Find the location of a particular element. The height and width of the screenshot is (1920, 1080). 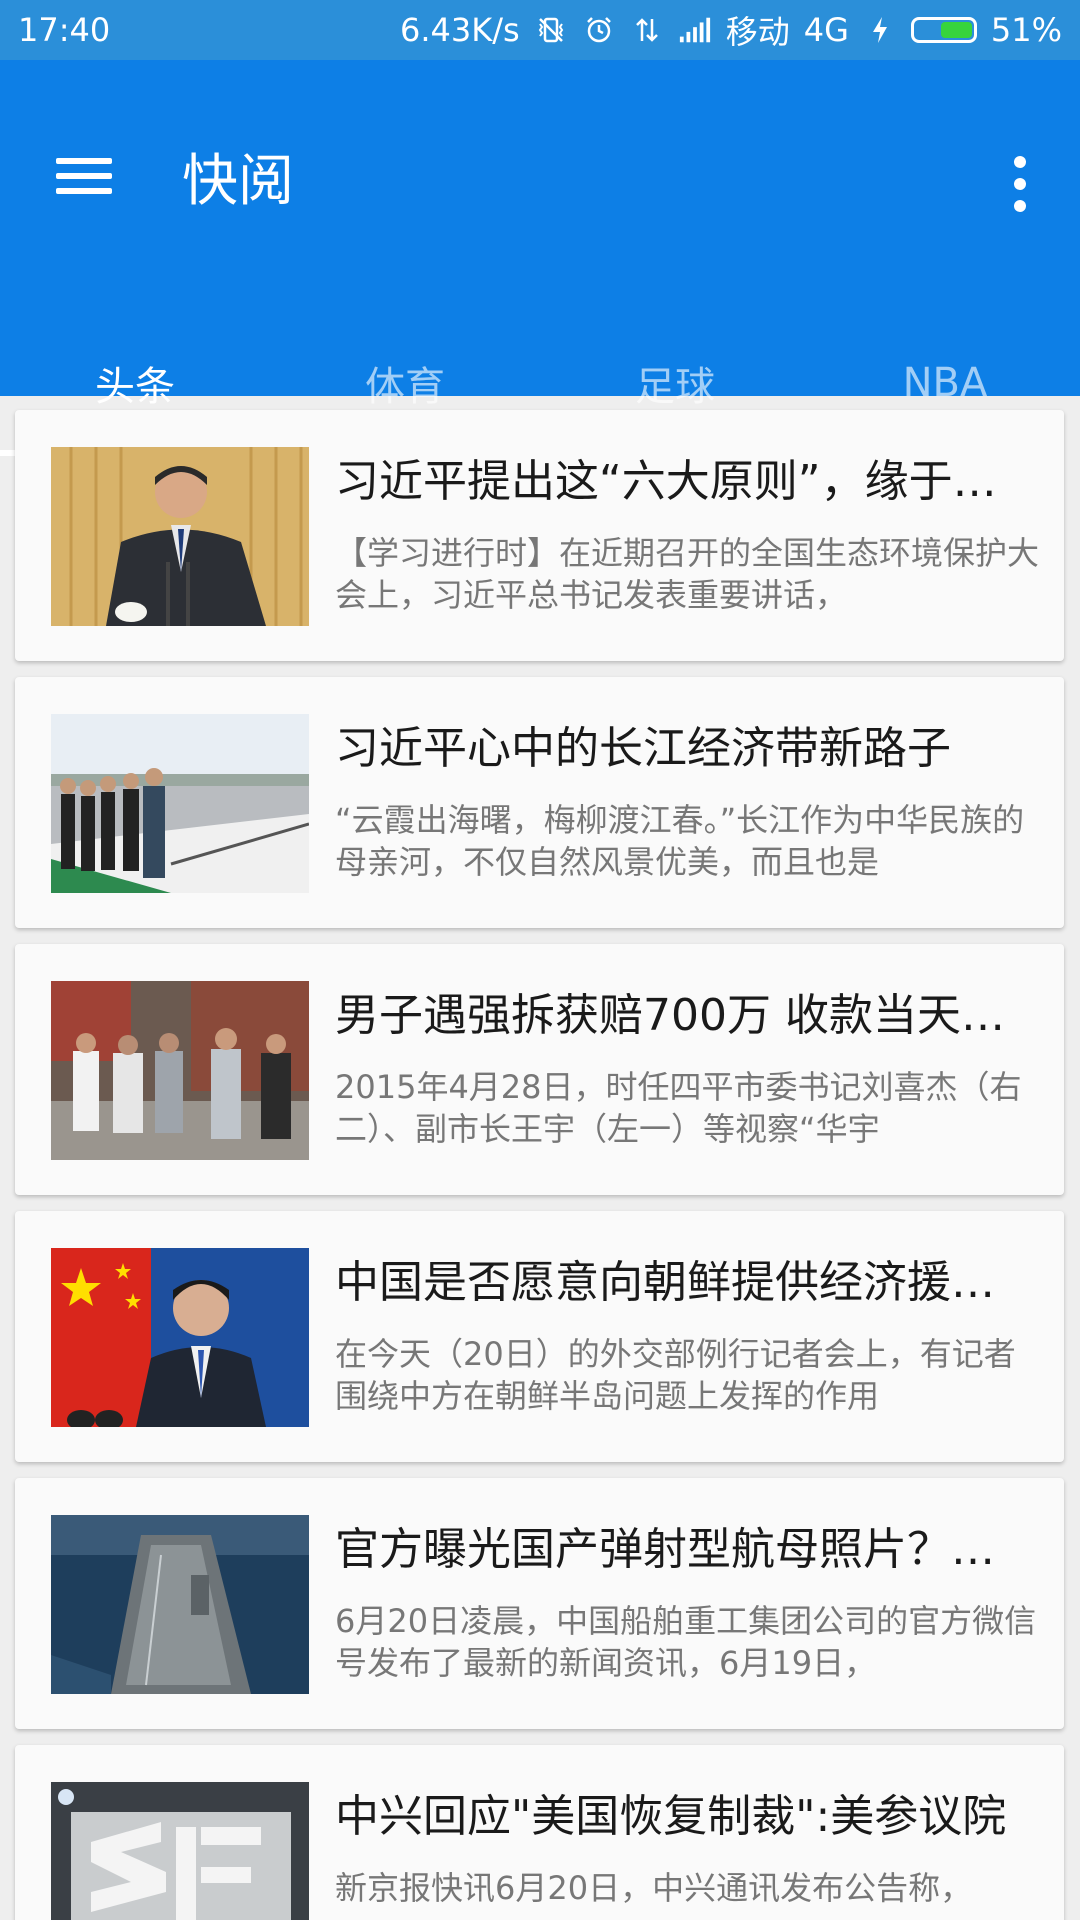

news-card: 中兴回应"美国恢复制裁":美参议院 新京报快讯6月20日，中兴通讯发布公告称， is located at coordinates (539, 1832).